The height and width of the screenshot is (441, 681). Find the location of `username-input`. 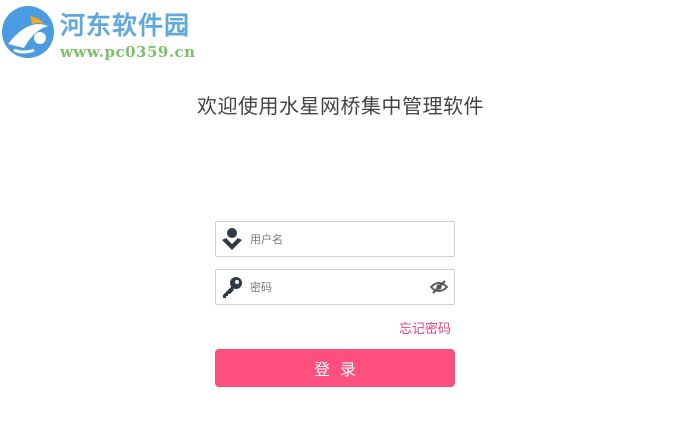

username-input is located at coordinates (340, 239).